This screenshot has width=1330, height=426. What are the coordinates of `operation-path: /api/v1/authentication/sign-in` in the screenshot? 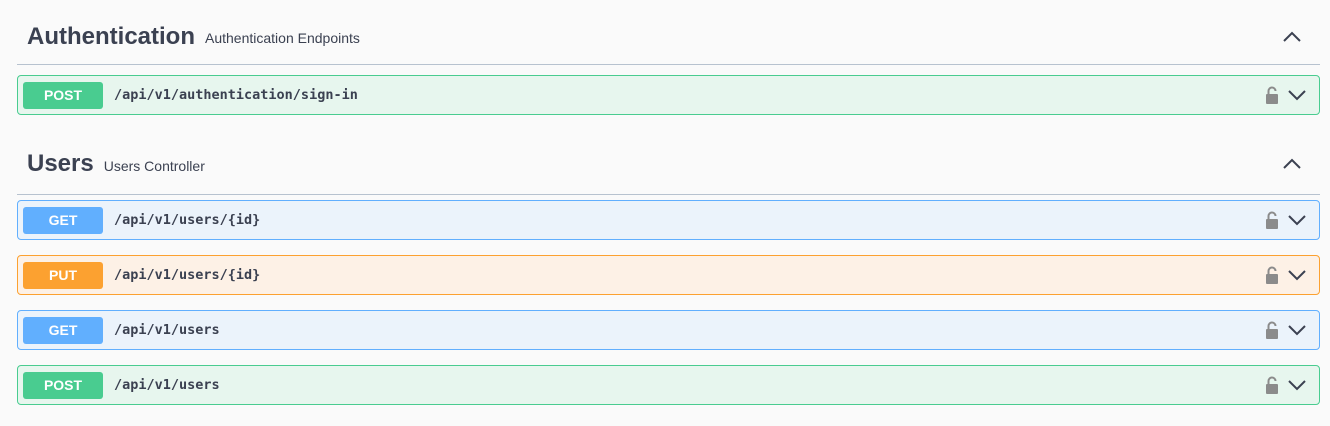 It's located at (236, 95).